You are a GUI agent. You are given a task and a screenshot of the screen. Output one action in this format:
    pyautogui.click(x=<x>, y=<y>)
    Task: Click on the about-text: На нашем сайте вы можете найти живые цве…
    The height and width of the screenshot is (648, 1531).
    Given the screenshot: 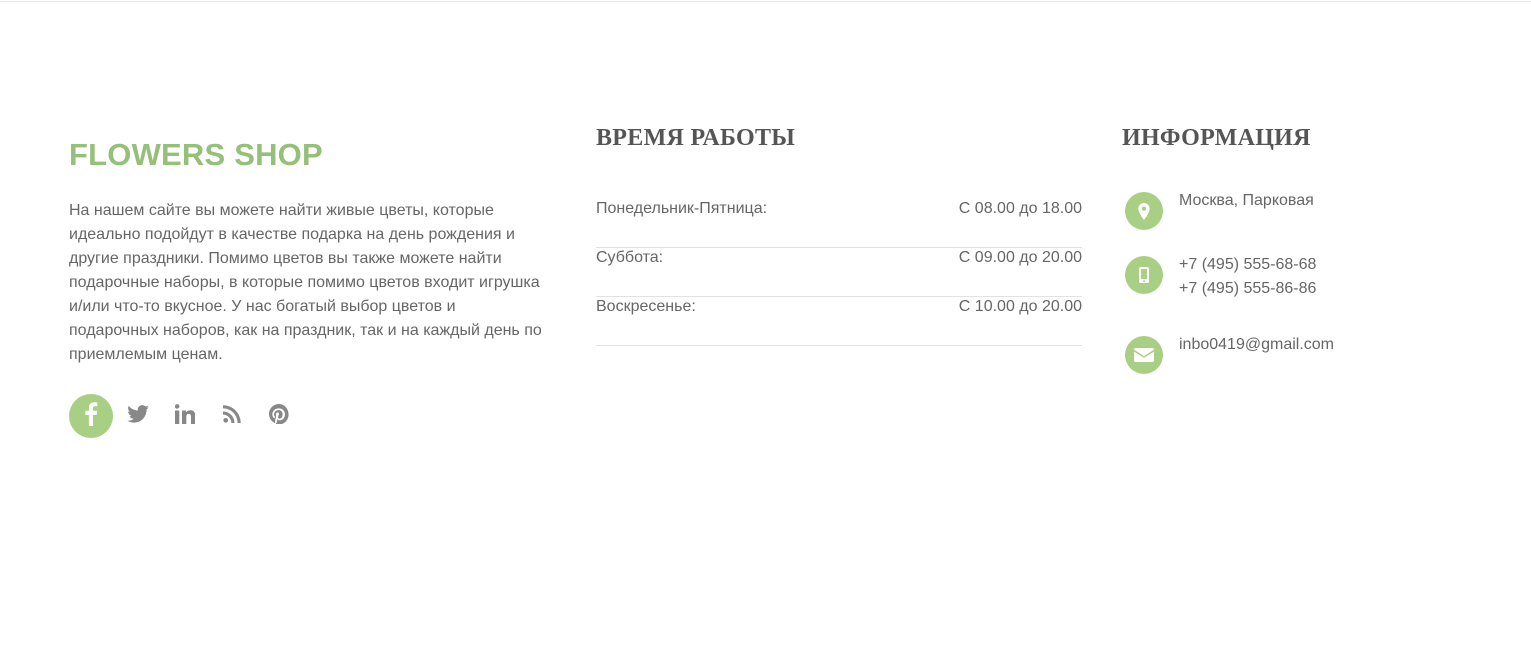 What is the action you would take?
    pyautogui.click(x=305, y=282)
    